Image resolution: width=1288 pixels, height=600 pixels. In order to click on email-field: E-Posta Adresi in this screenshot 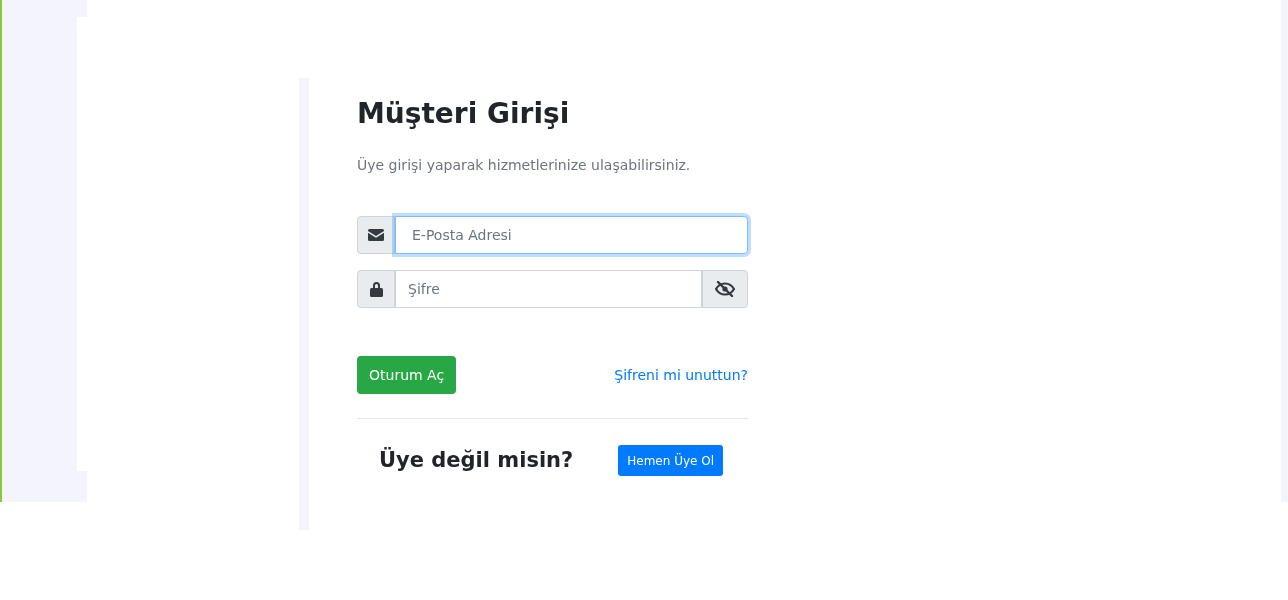, I will do `click(571, 235)`.